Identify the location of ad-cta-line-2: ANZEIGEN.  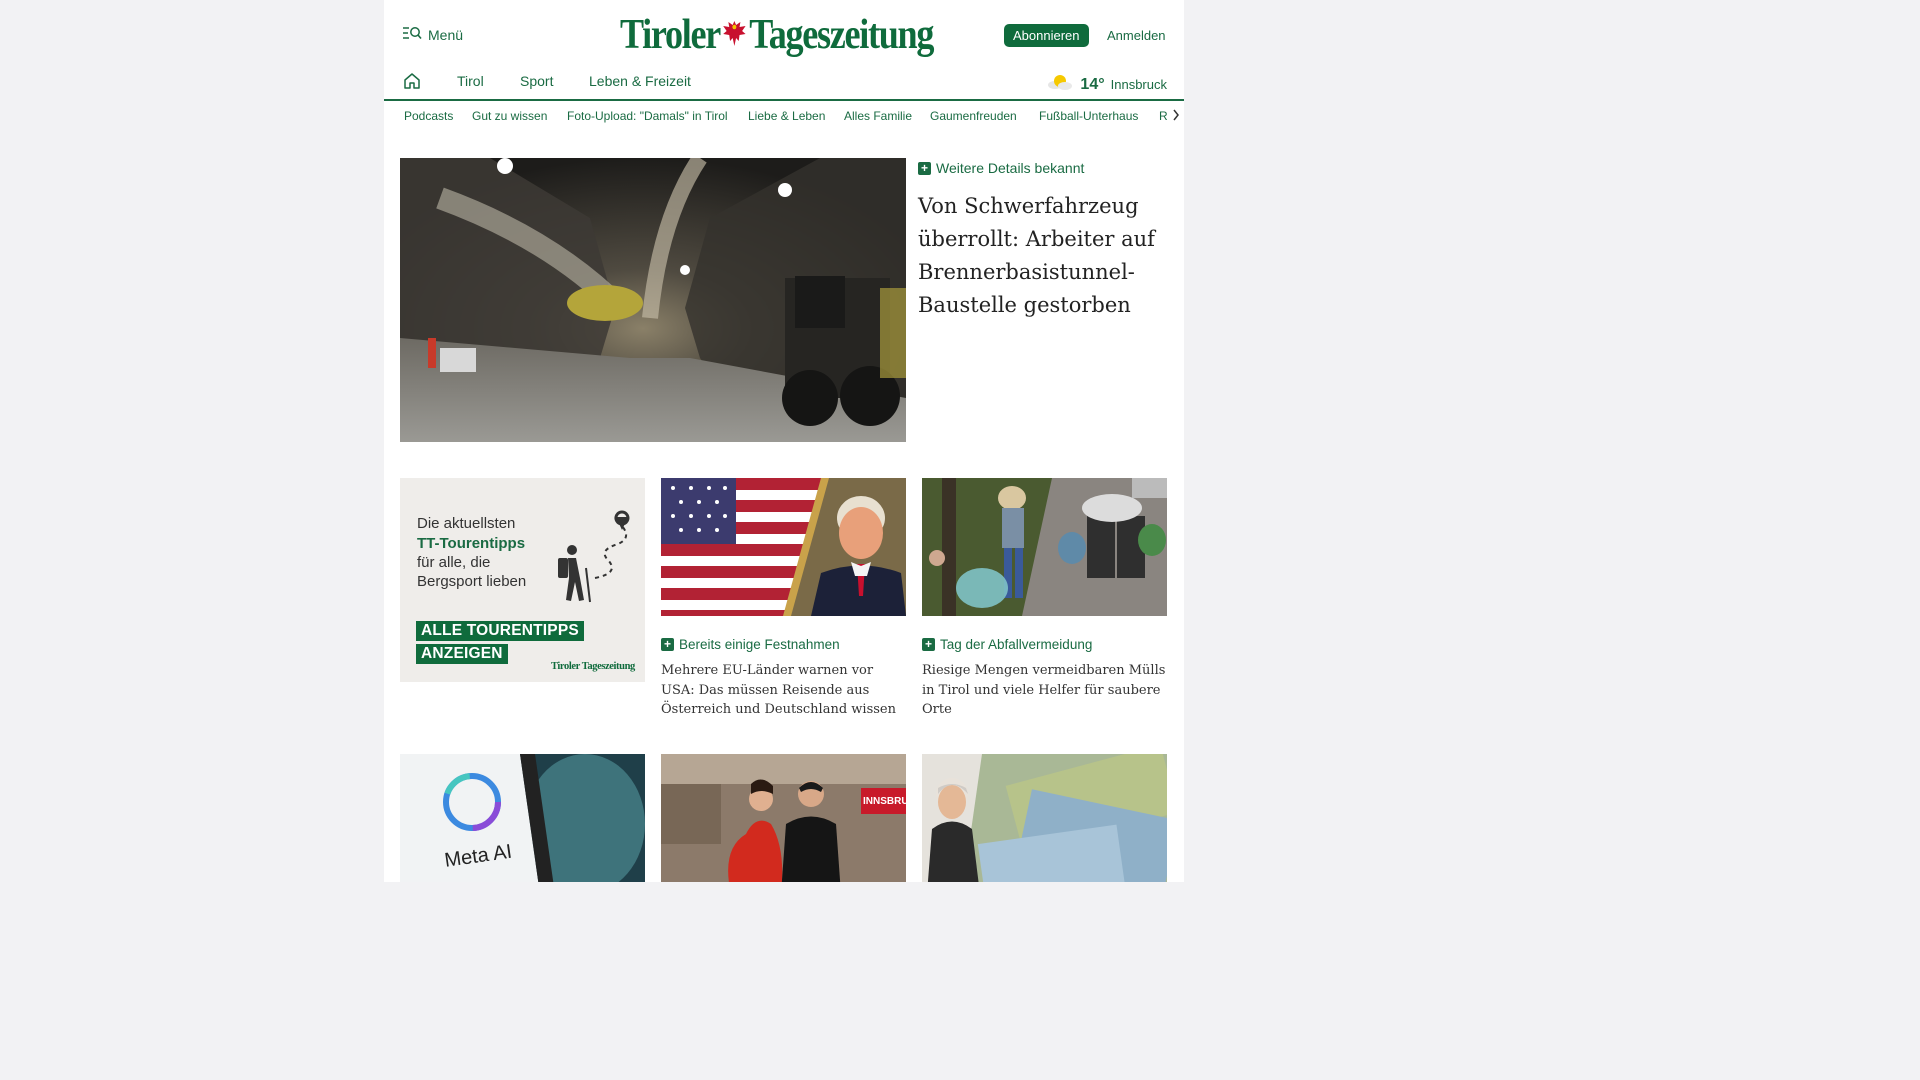
(462, 654).